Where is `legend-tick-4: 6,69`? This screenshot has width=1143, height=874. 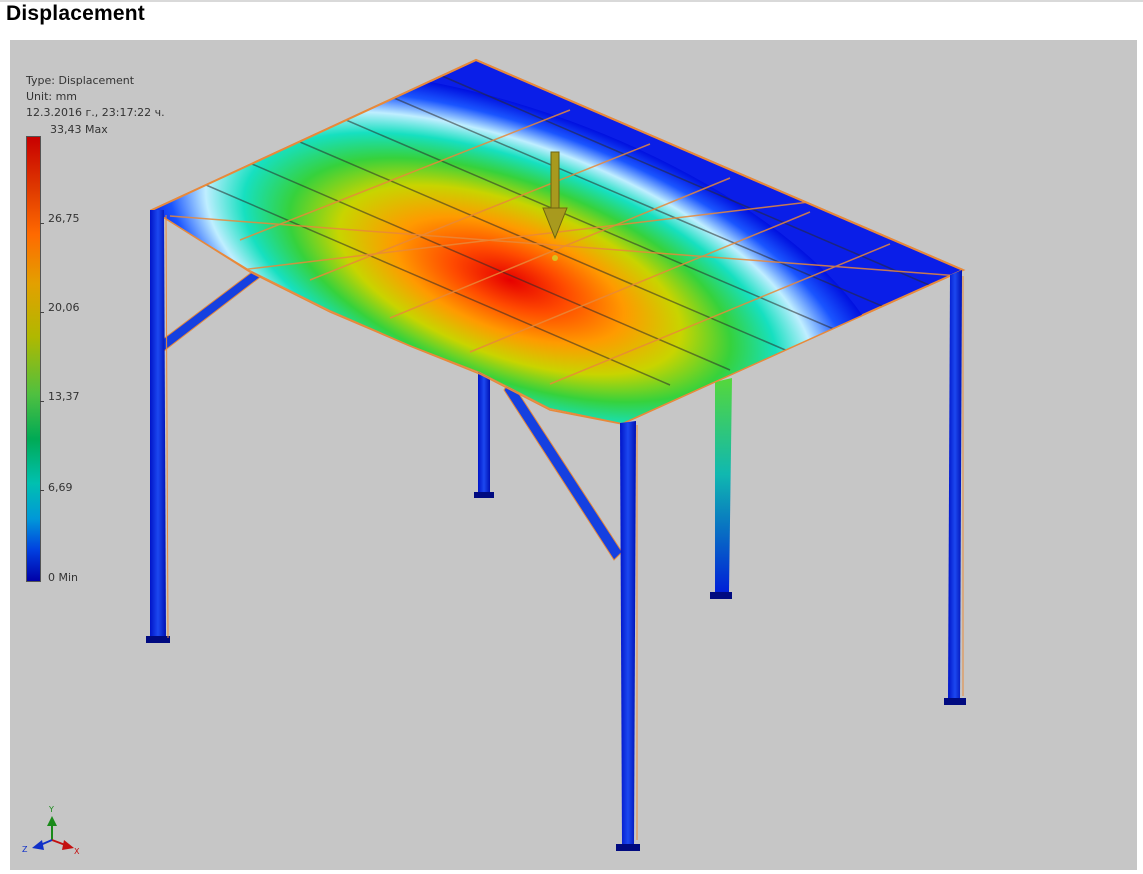
legend-tick-4: 6,69 is located at coordinates (60, 487).